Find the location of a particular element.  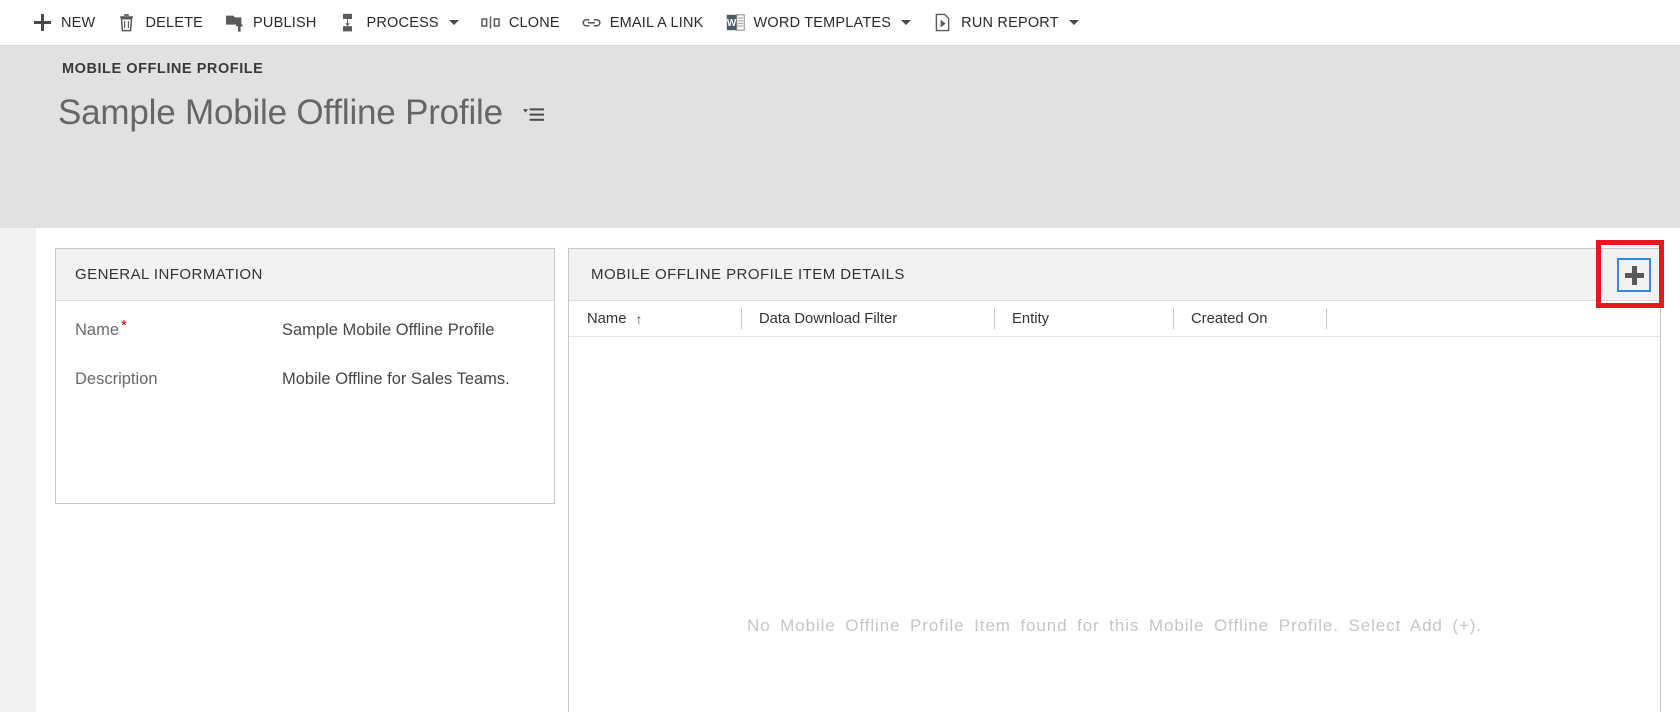

record-title-row: Sample Mobile Offline Profile is located at coordinates (301, 113).